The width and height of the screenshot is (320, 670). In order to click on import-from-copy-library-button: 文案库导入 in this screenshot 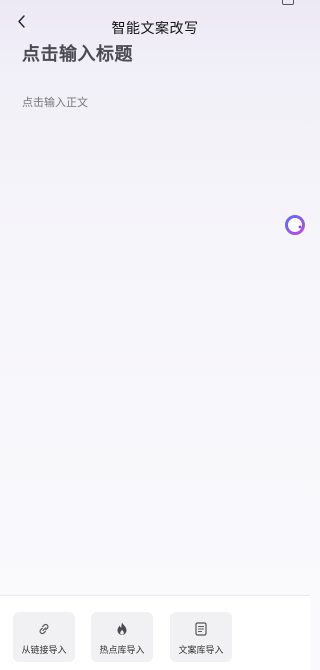, I will do `click(201, 637)`.